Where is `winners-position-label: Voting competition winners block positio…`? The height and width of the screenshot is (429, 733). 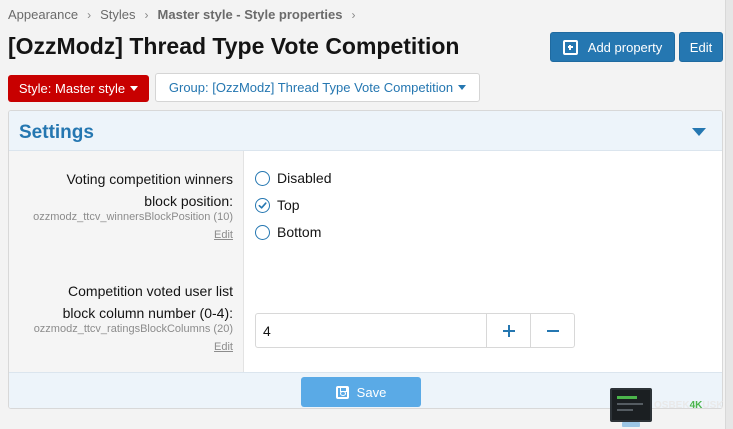
winners-position-label: Voting competition winners block positio… is located at coordinates (149, 190).